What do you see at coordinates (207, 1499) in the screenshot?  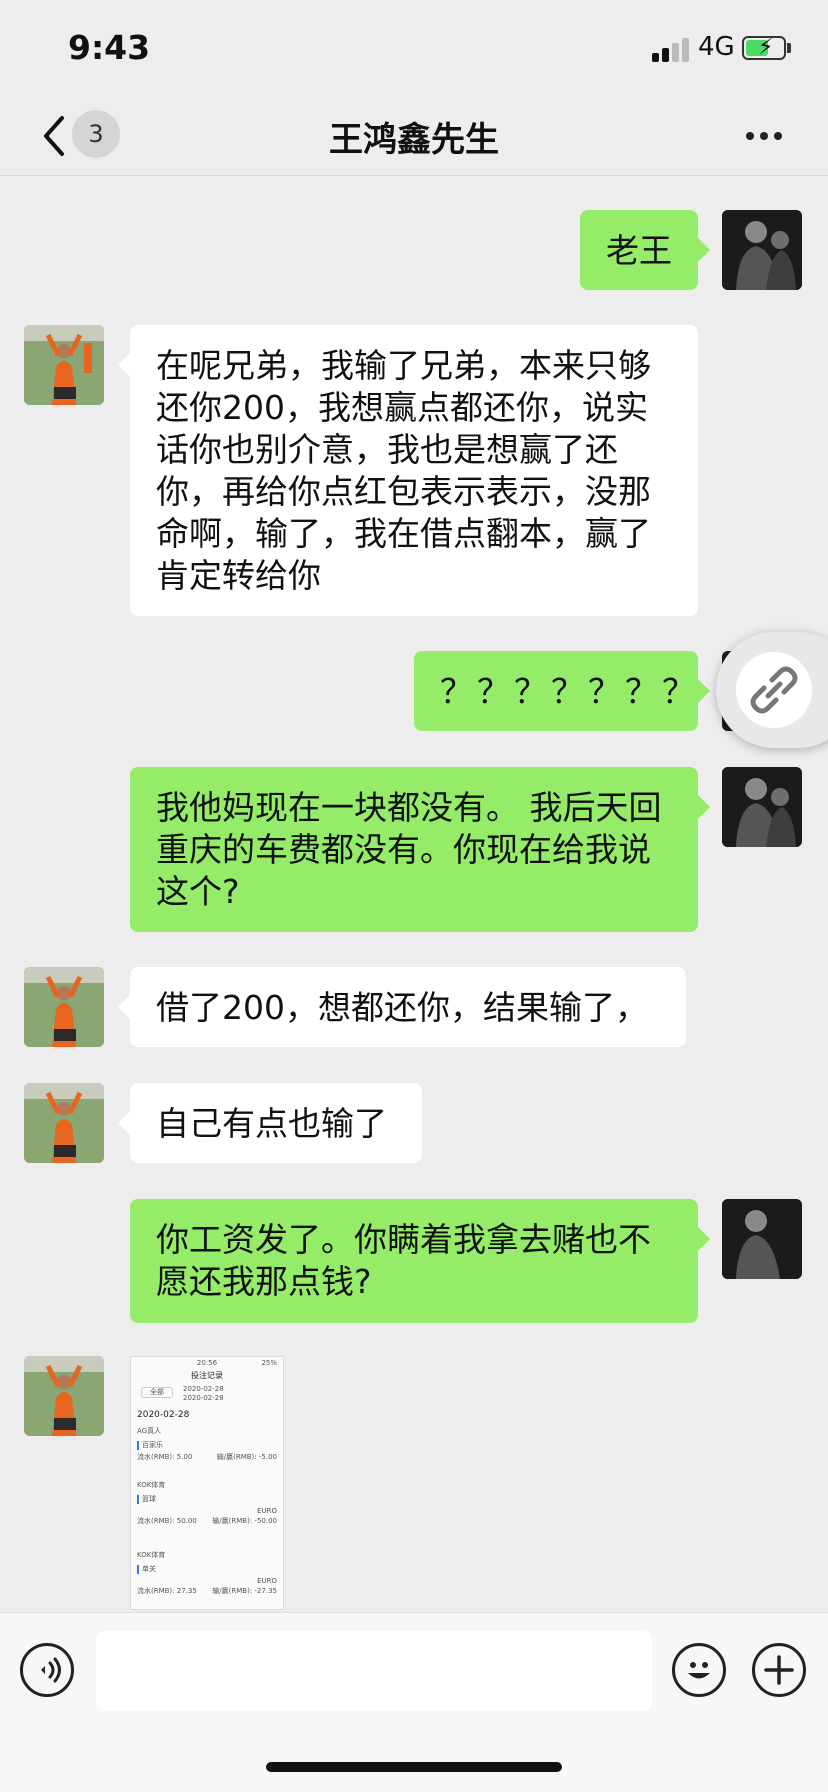 I see `shot-section-game: 篮球` at bounding box center [207, 1499].